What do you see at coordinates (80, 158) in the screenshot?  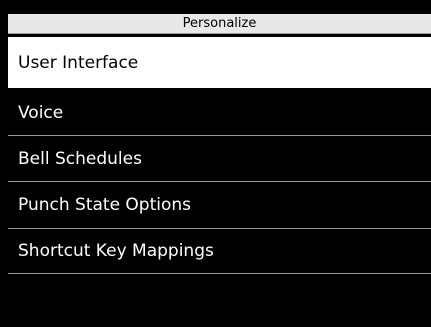 I see `menu-item-label: Bell Schedules` at bounding box center [80, 158].